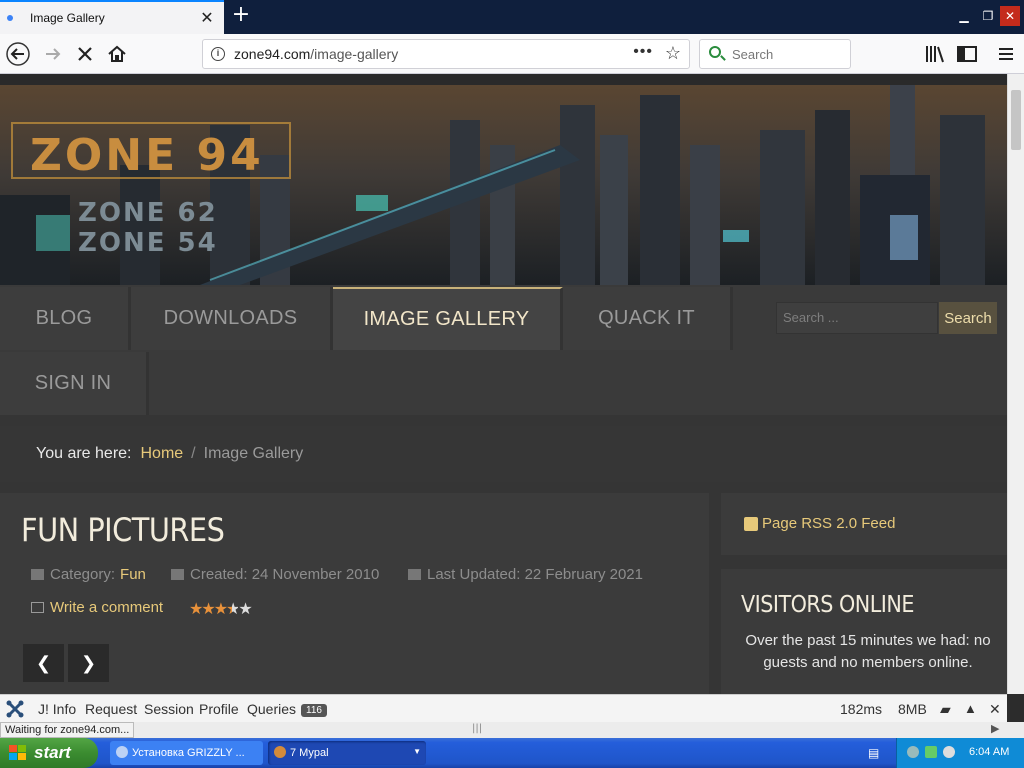 The width and height of the screenshot is (1024, 768). I want to click on close-tab-icon: ✕, so click(207, 18).